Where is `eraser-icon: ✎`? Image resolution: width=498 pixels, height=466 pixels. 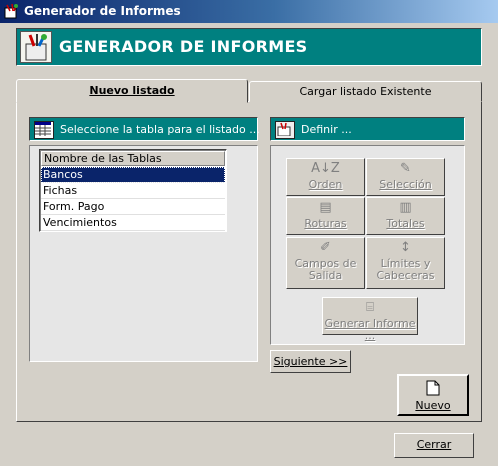
eraser-icon: ✎ is located at coordinates (405, 168).